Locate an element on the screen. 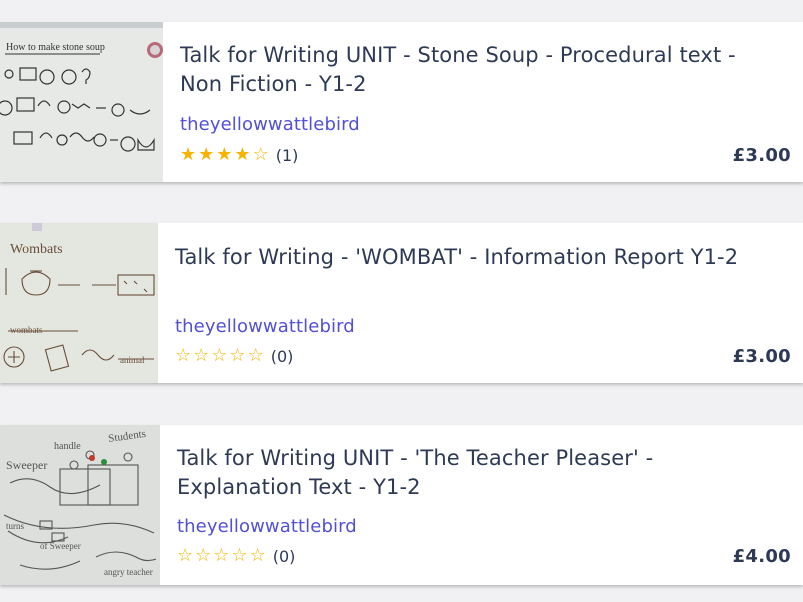 The image size is (803, 602). resource-price: £4.00 is located at coordinates (761, 556).